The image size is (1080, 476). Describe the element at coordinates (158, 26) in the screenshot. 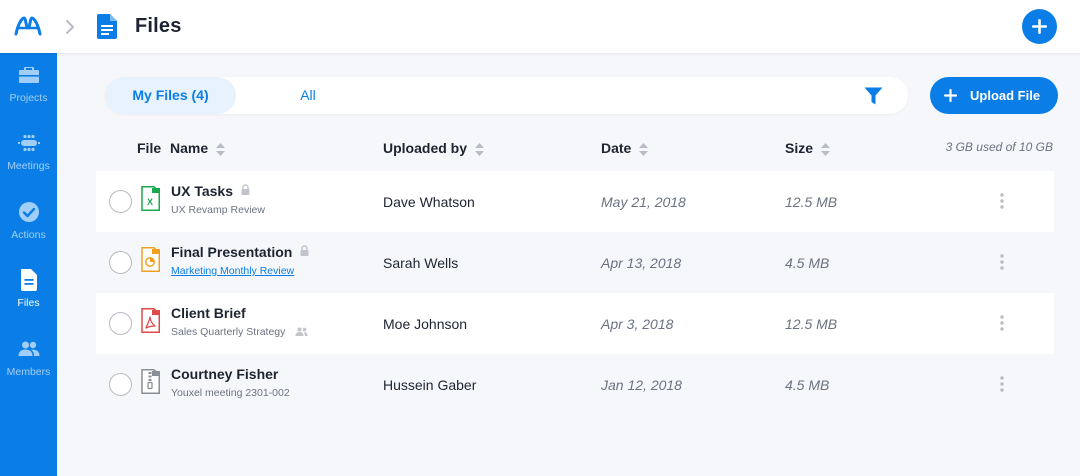

I see `page-title: Files` at that location.